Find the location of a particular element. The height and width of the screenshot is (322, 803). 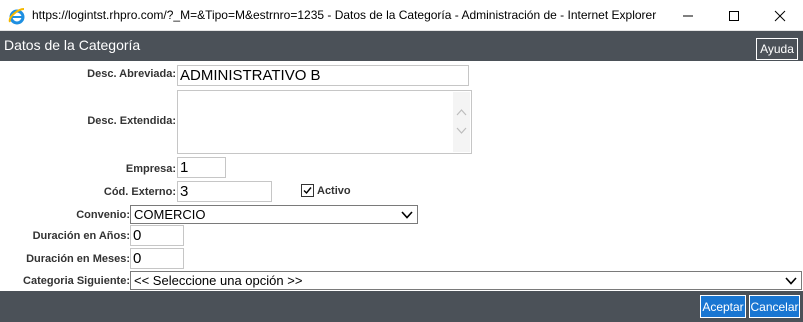

minimize-button is located at coordinates (688, 15).